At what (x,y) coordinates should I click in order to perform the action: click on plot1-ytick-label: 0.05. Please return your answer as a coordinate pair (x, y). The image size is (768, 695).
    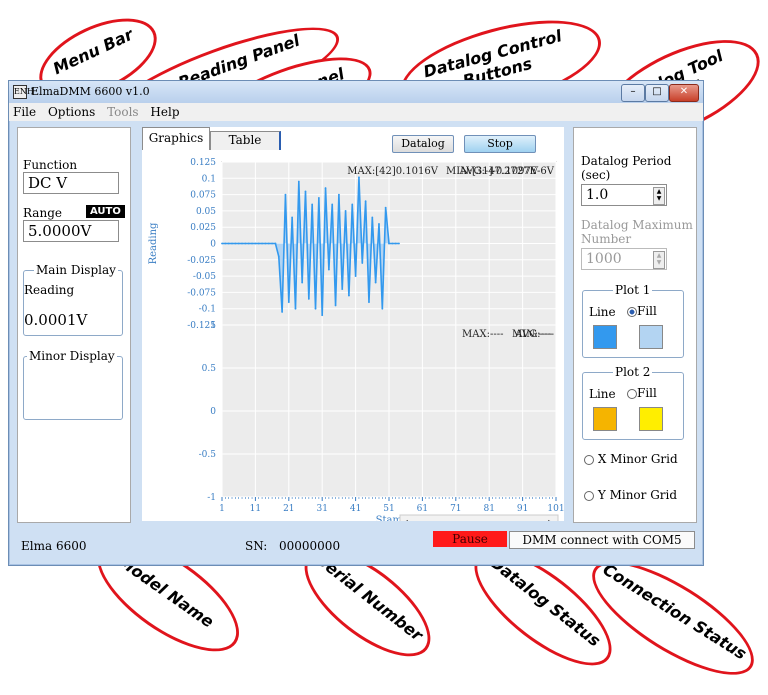
    Looking at the image, I should click on (206, 212).